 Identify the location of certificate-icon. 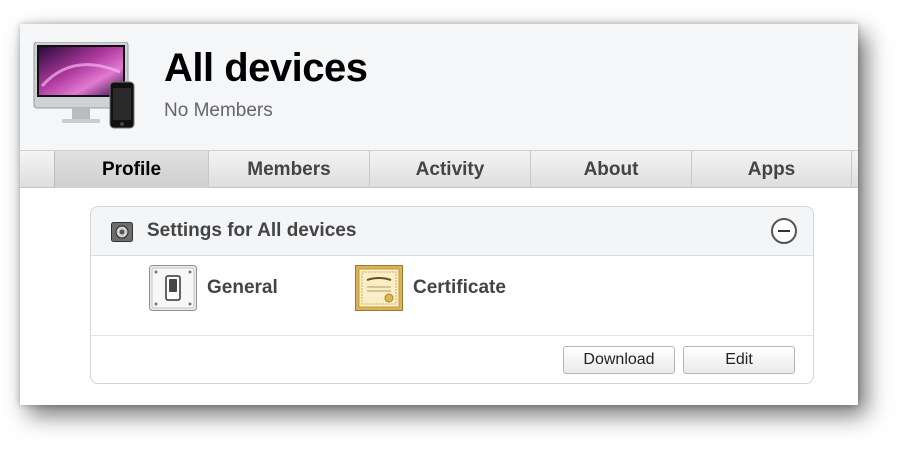
(379, 288).